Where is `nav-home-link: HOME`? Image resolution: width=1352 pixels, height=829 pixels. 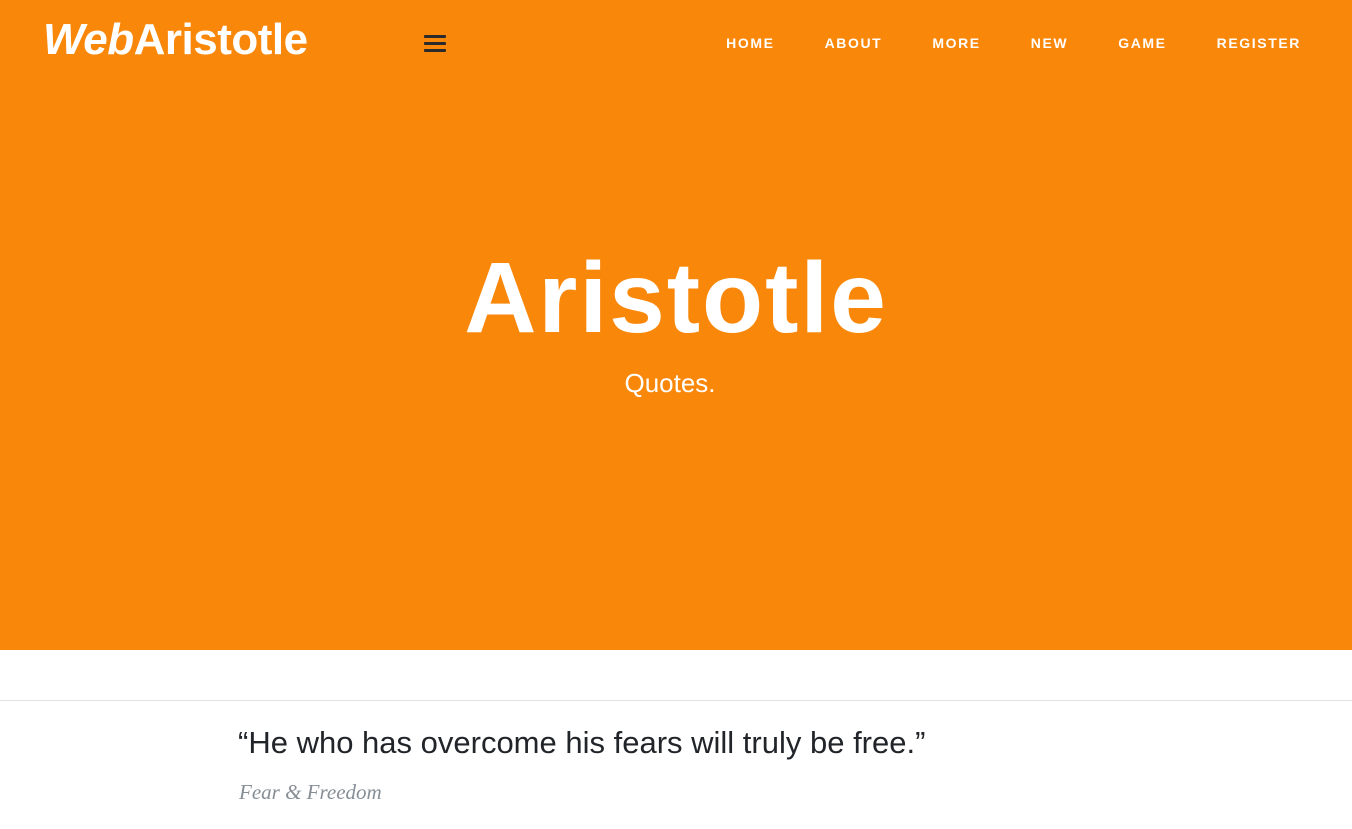 nav-home-link: HOME is located at coordinates (750, 43).